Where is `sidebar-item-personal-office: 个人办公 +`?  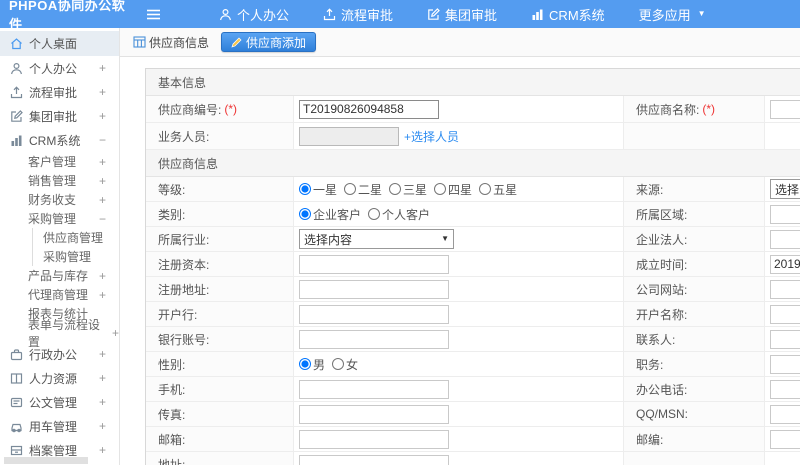 sidebar-item-personal-office: 个人办公 + is located at coordinates (59, 68).